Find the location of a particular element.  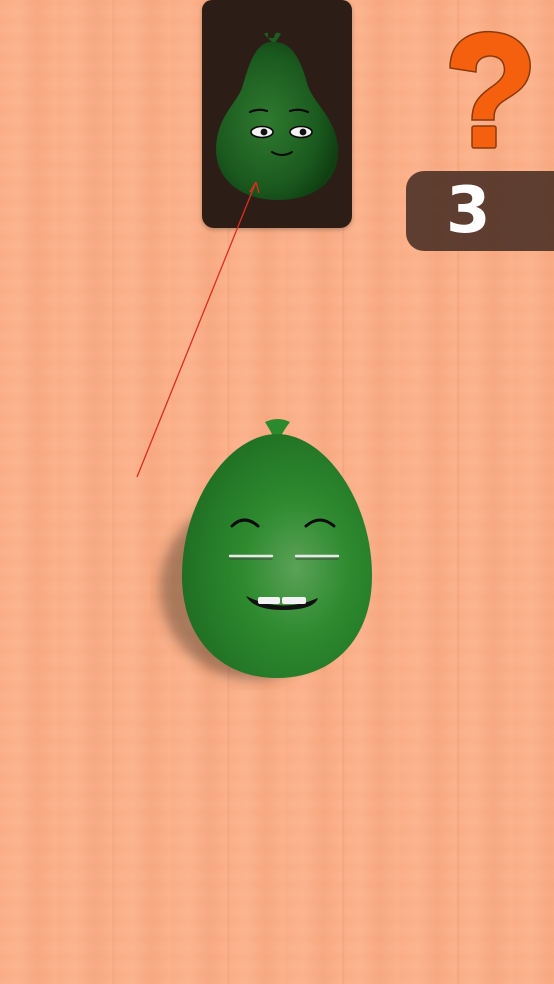

target-pear-balloon is located at coordinates (277, 116).